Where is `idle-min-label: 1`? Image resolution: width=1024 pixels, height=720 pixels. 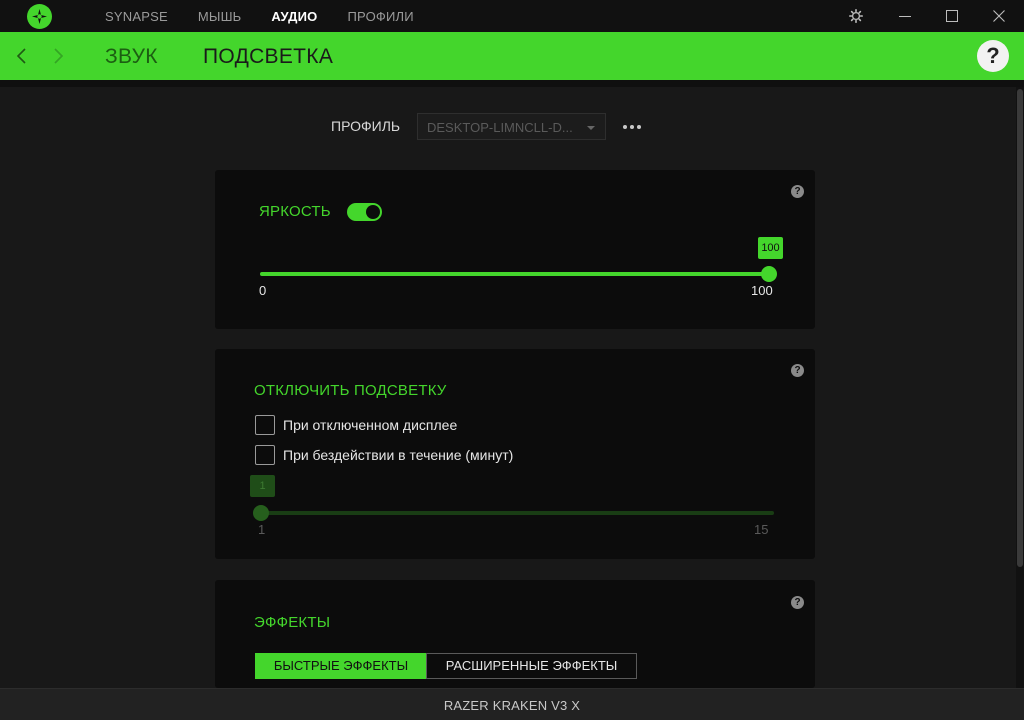
idle-min-label: 1 is located at coordinates (262, 529).